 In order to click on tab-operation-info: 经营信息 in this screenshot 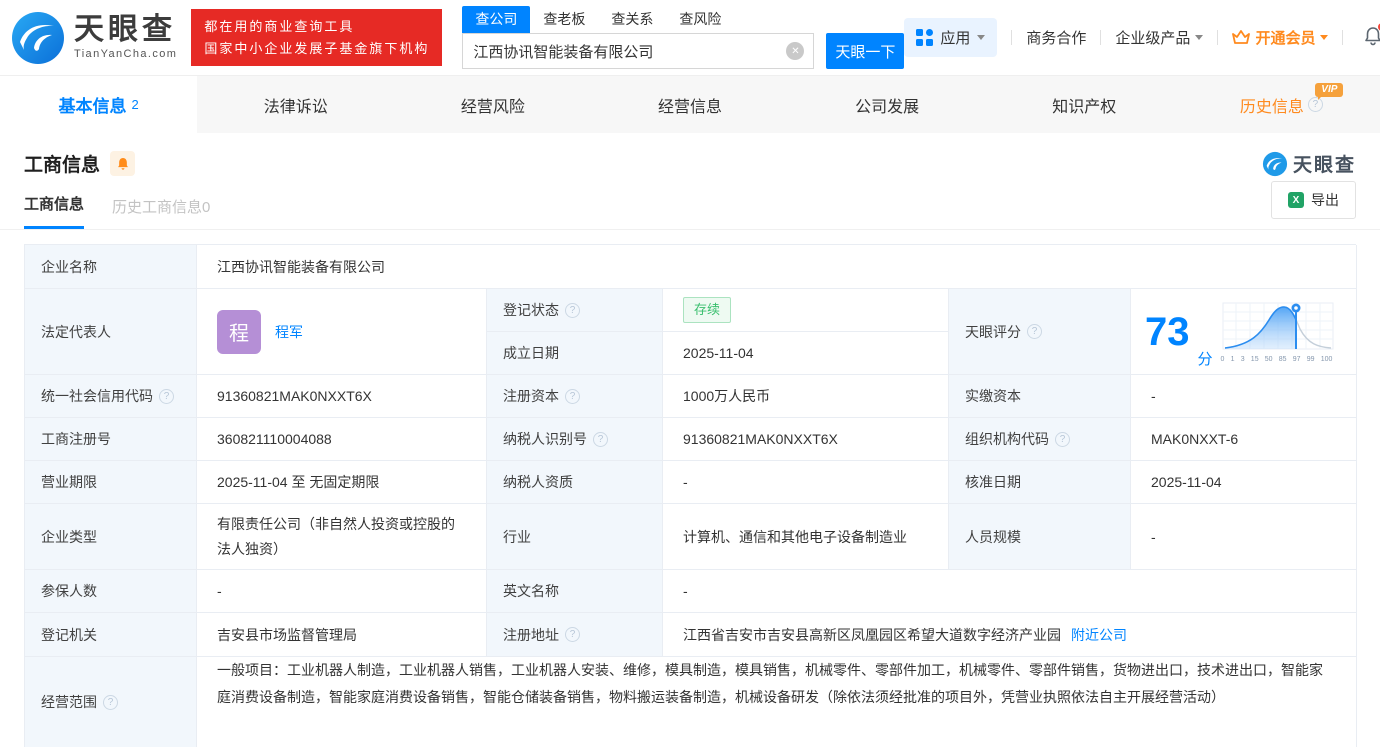, I will do `click(689, 104)`.